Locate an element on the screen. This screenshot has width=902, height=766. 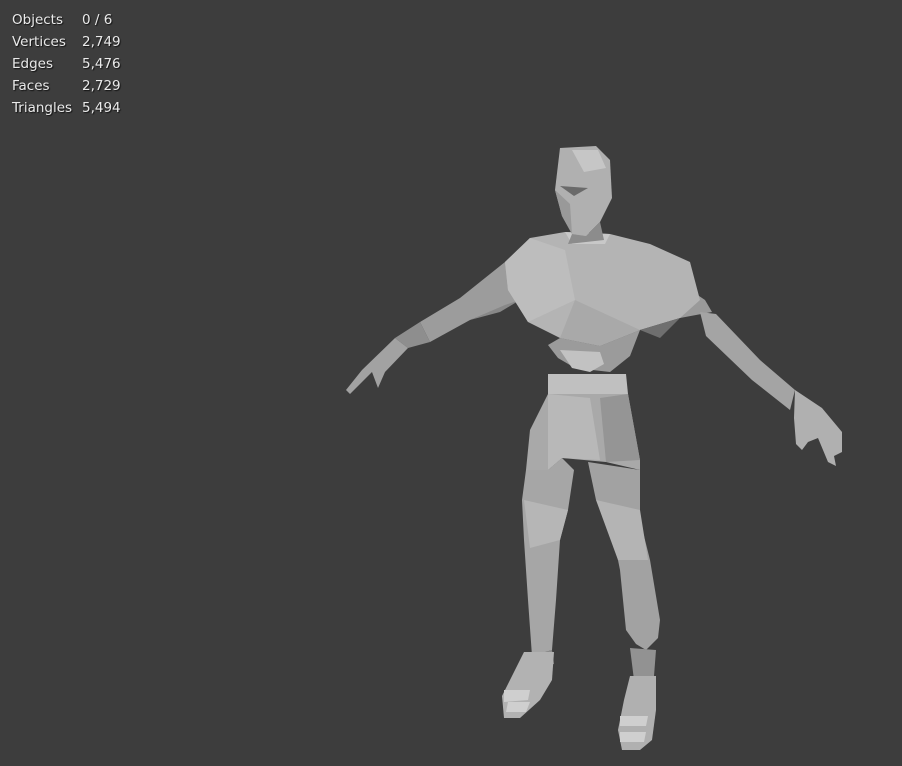
left-arm is located at coordinates (433, 328).